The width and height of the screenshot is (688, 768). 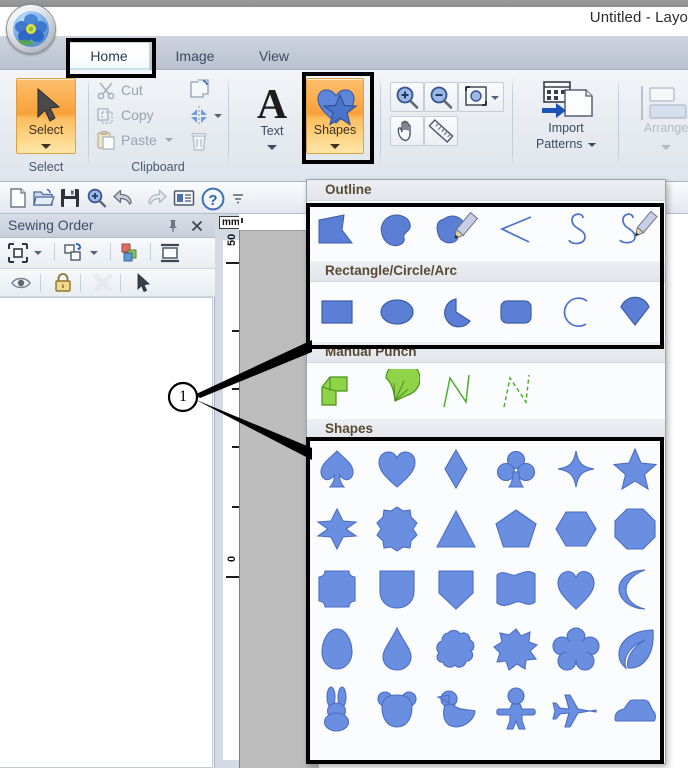 I want to click on shape-item-burst, so click(x=516, y=649).